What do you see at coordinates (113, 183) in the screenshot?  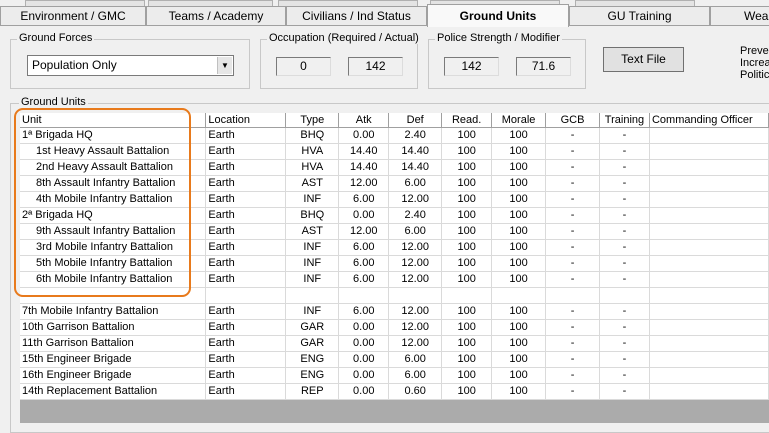 I see `cell-unit: 8th Assault Infantry Battalion` at bounding box center [113, 183].